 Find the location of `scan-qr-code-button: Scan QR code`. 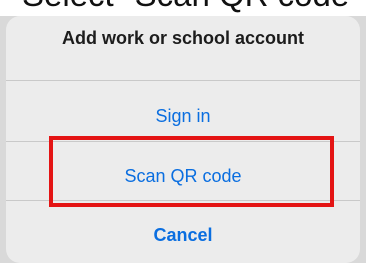

scan-qr-code-button: Scan QR code is located at coordinates (183, 176).